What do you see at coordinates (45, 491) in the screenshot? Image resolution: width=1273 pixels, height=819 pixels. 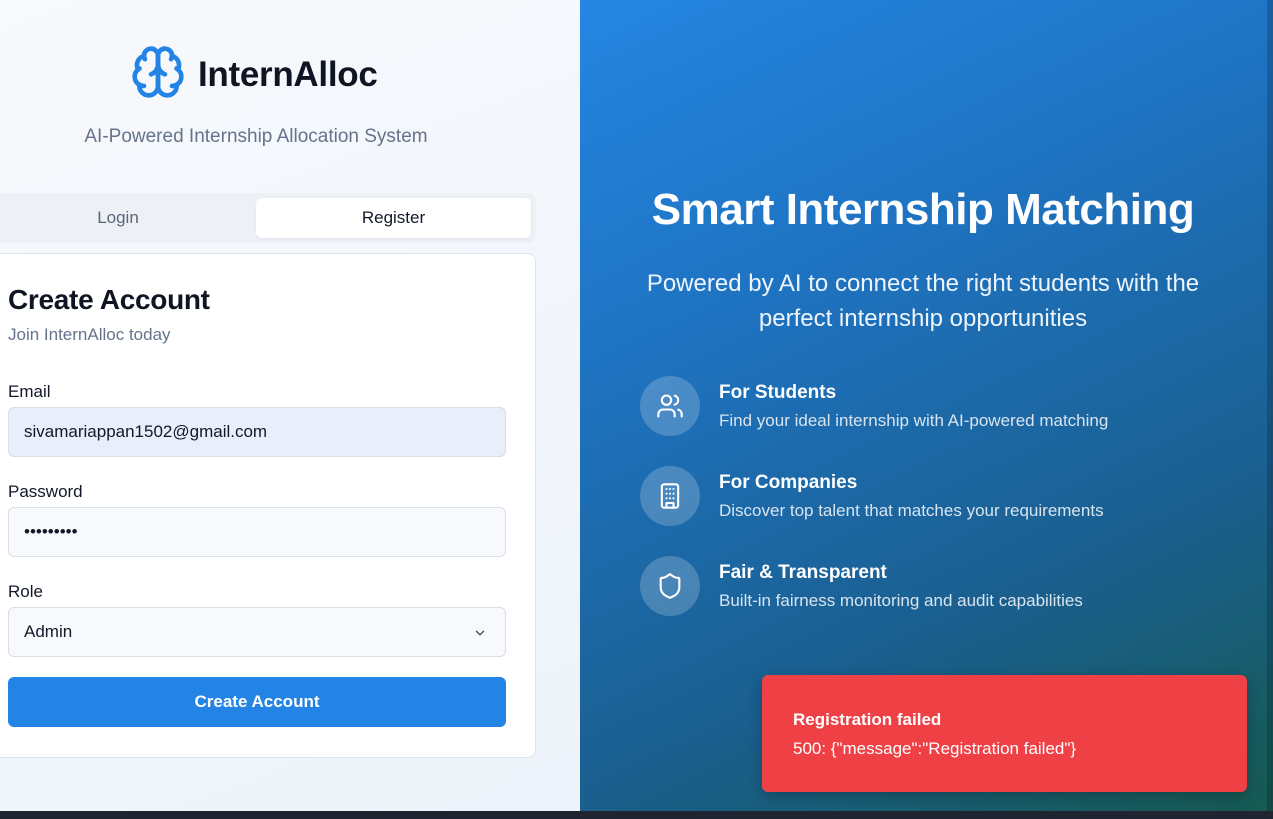 I see `password-label: Password` at bounding box center [45, 491].